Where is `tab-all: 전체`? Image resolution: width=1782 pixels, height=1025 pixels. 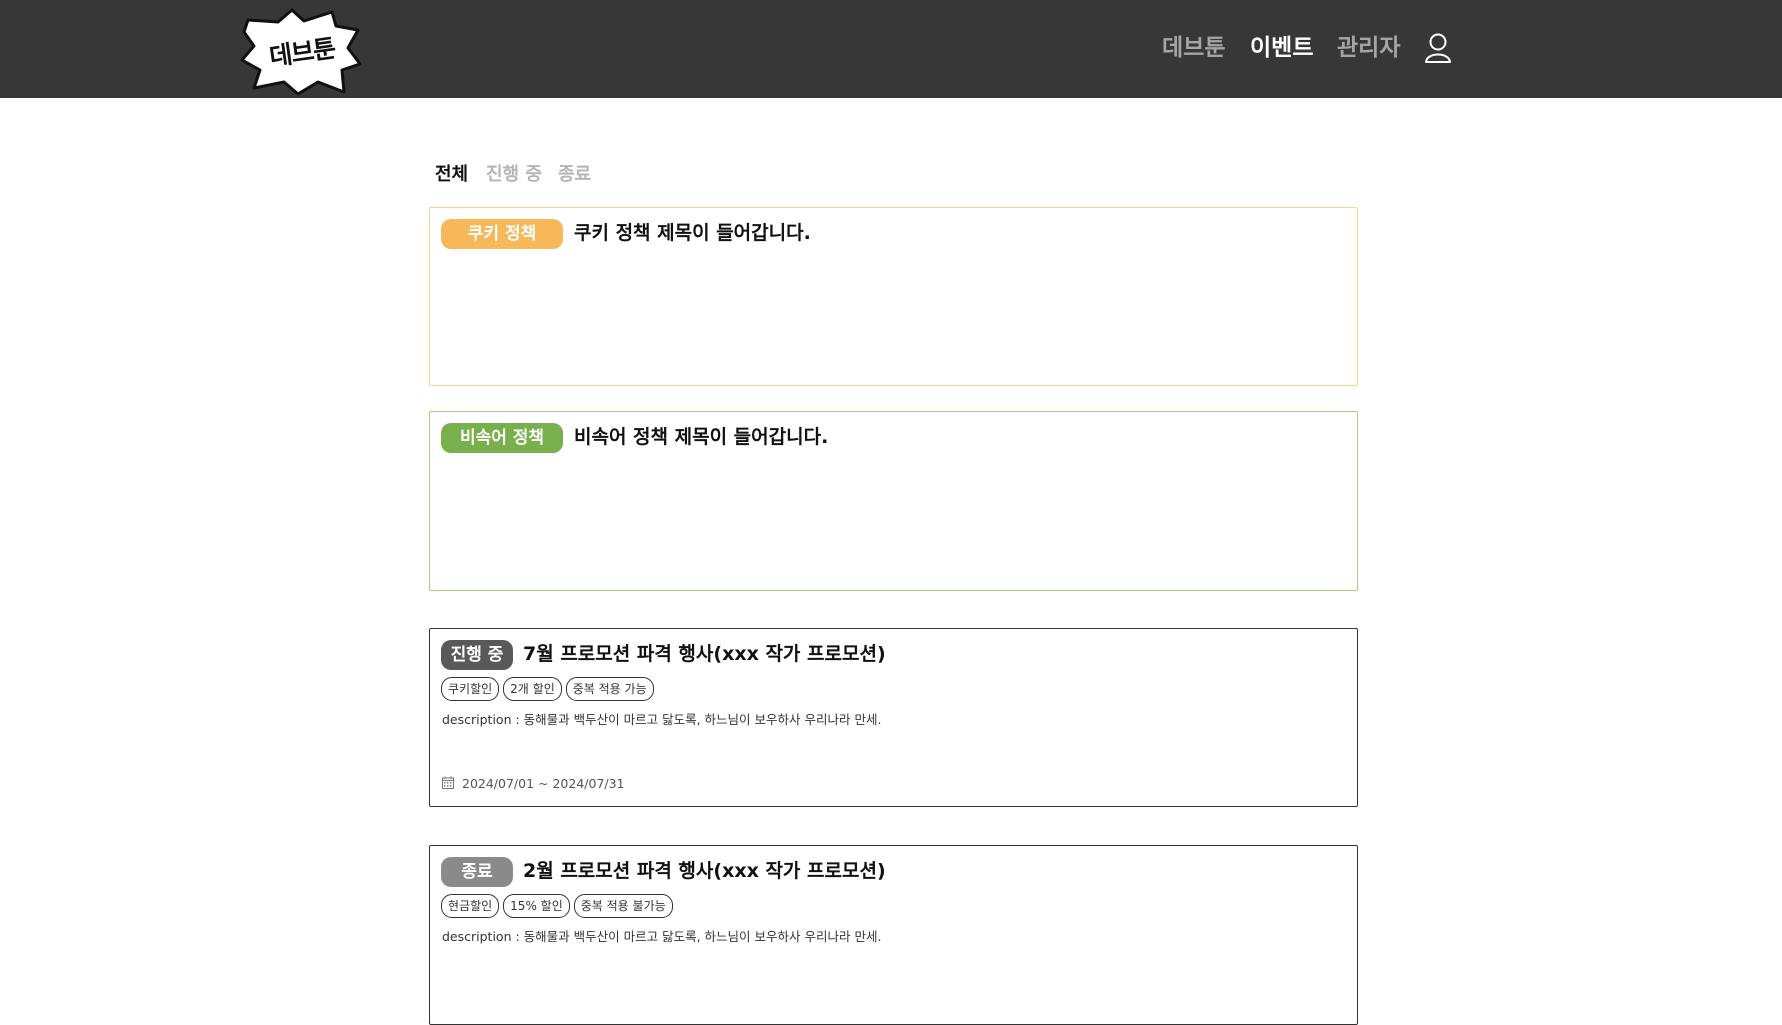 tab-all: 전체 is located at coordinates (451, 173).